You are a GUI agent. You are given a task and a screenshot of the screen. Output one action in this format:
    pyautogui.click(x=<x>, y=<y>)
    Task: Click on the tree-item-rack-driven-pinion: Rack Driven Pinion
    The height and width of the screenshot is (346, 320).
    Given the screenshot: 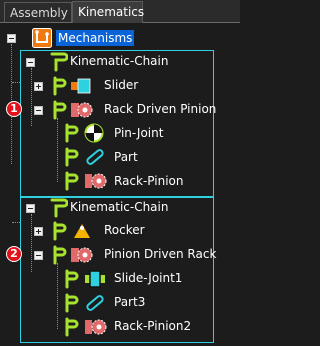 What is the action you would take?
    pyautogui.click(x=160, y=109)
    